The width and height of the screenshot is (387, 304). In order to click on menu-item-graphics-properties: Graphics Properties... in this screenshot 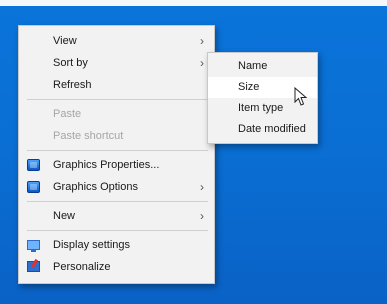, I will do `click(116, 165)`.